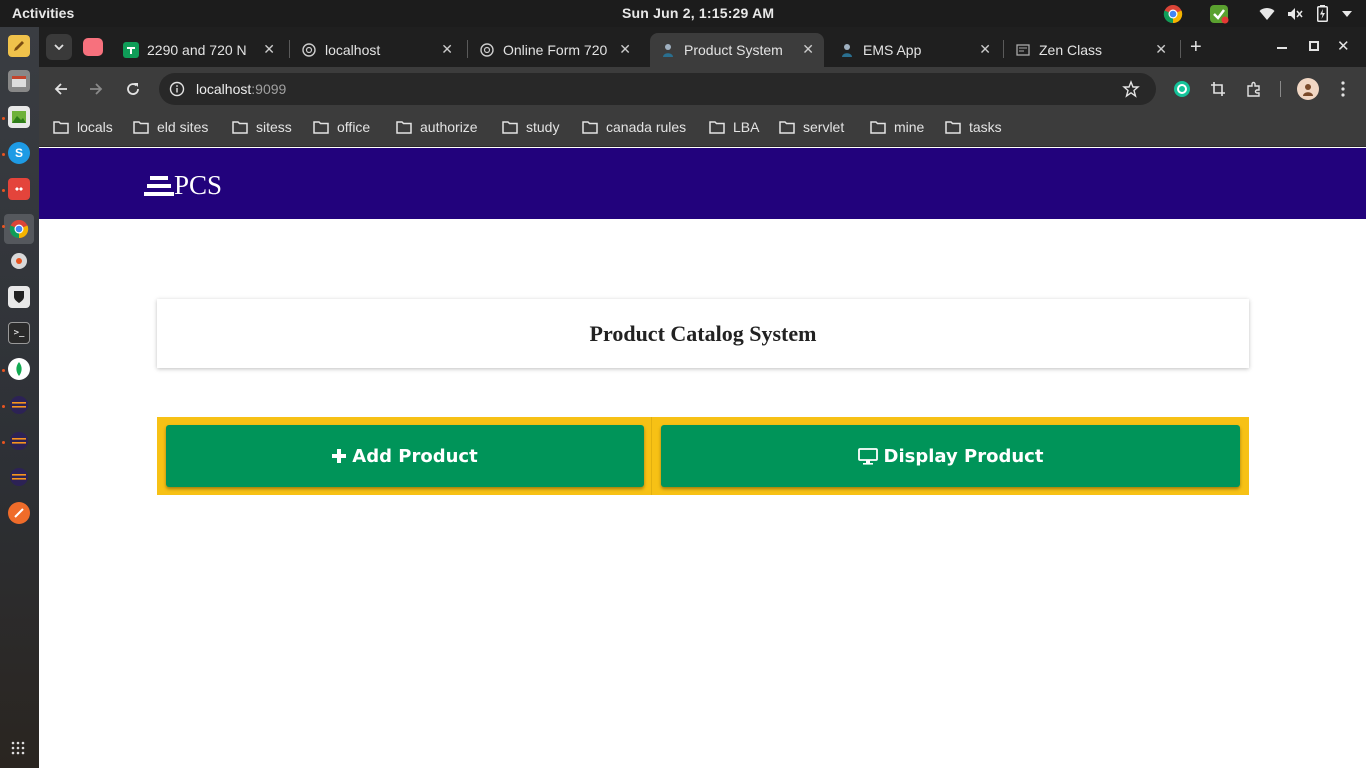  I want to click on file-manager-icon, so click(19, 81).